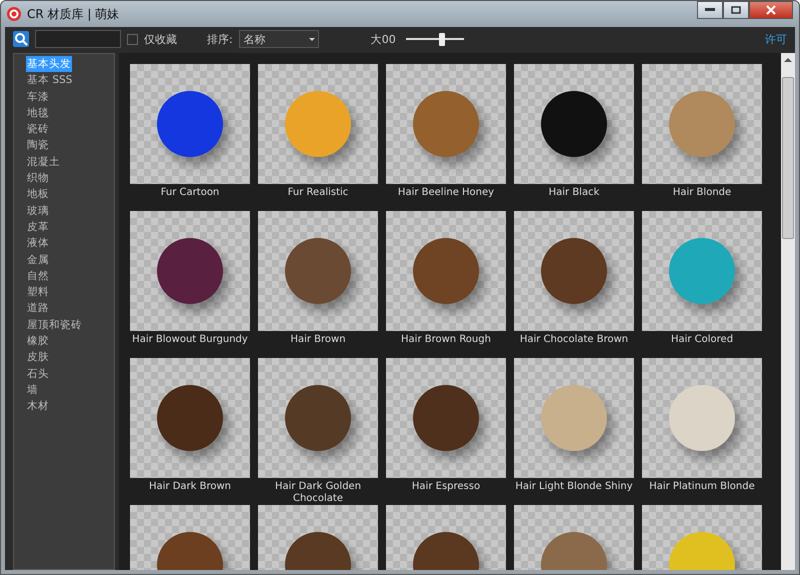  Describe the element at coordinates (38, 357) in the screenshot. I see `category-item: 皮肤` at that location.